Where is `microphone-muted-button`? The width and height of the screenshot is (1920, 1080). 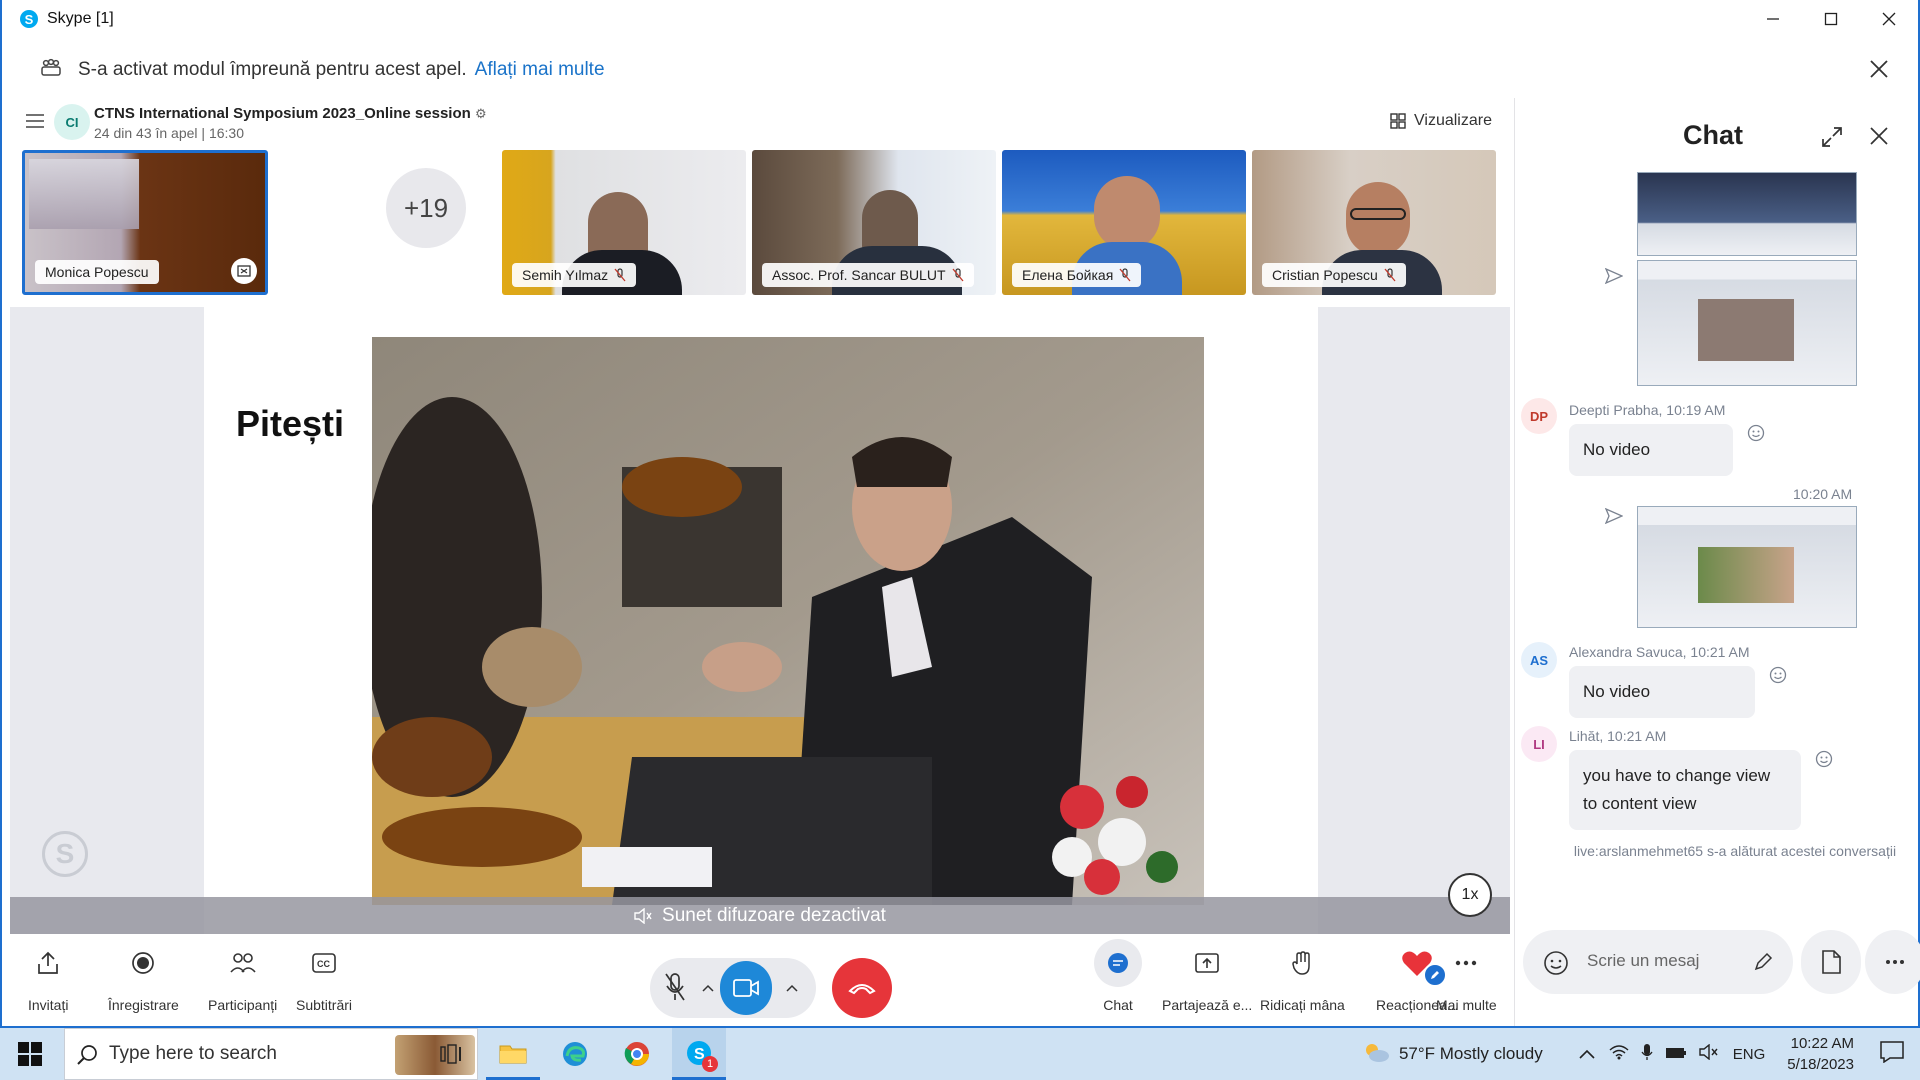 microphone-muted-button is located at coordinates (675, 989).